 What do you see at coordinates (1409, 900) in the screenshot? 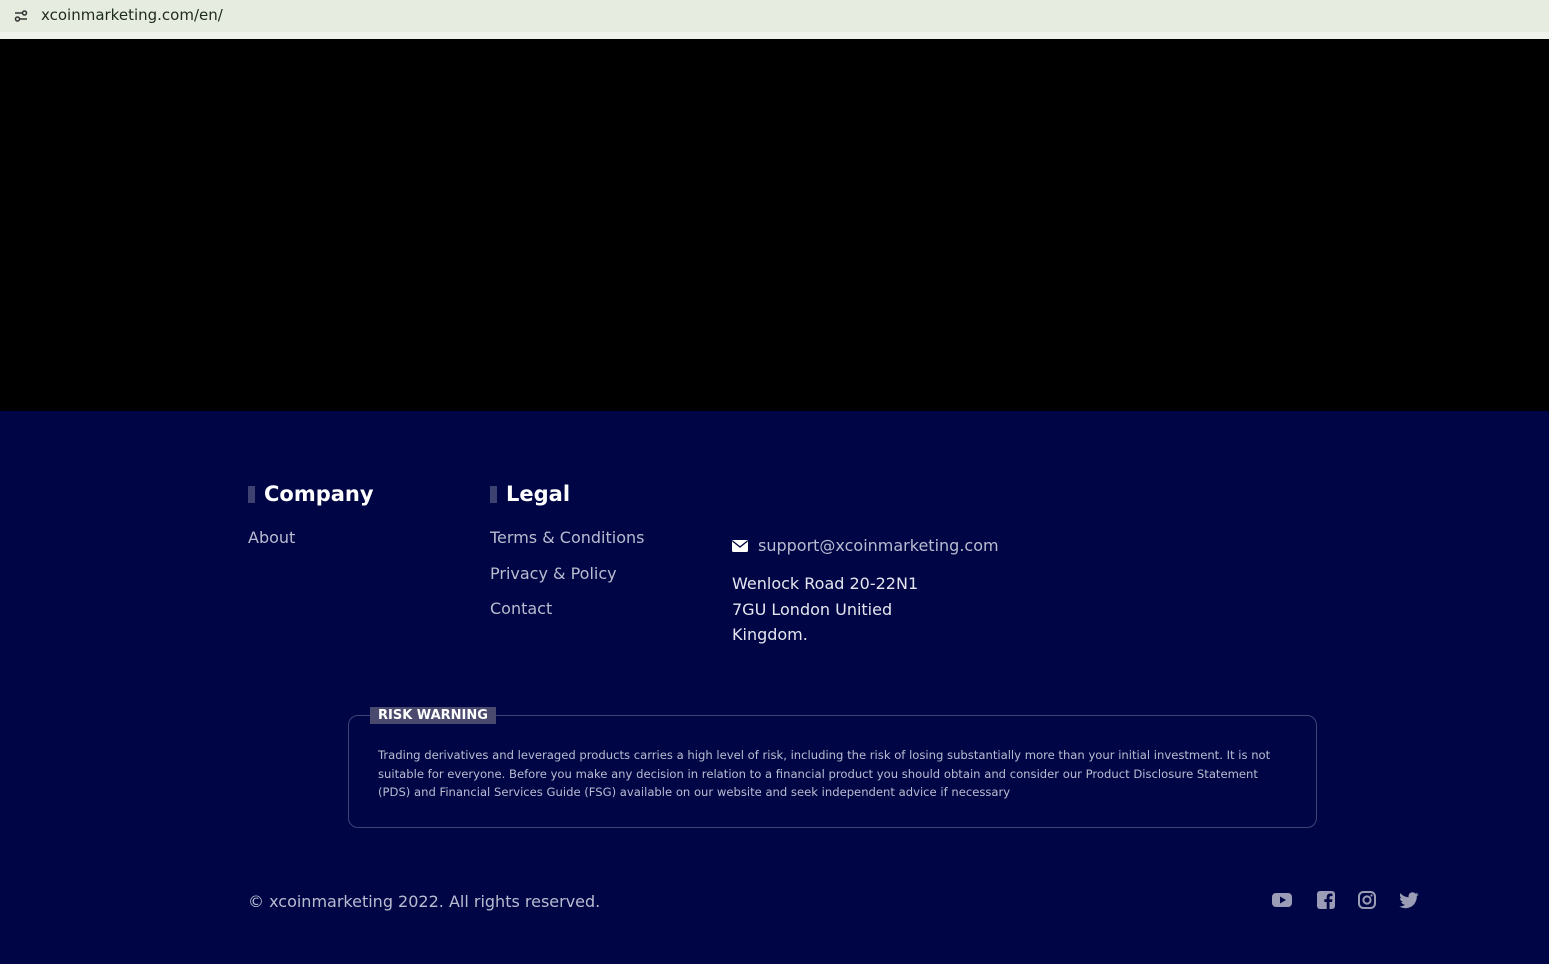
I see `twitter-icon` at bounding box center [1409, 900].